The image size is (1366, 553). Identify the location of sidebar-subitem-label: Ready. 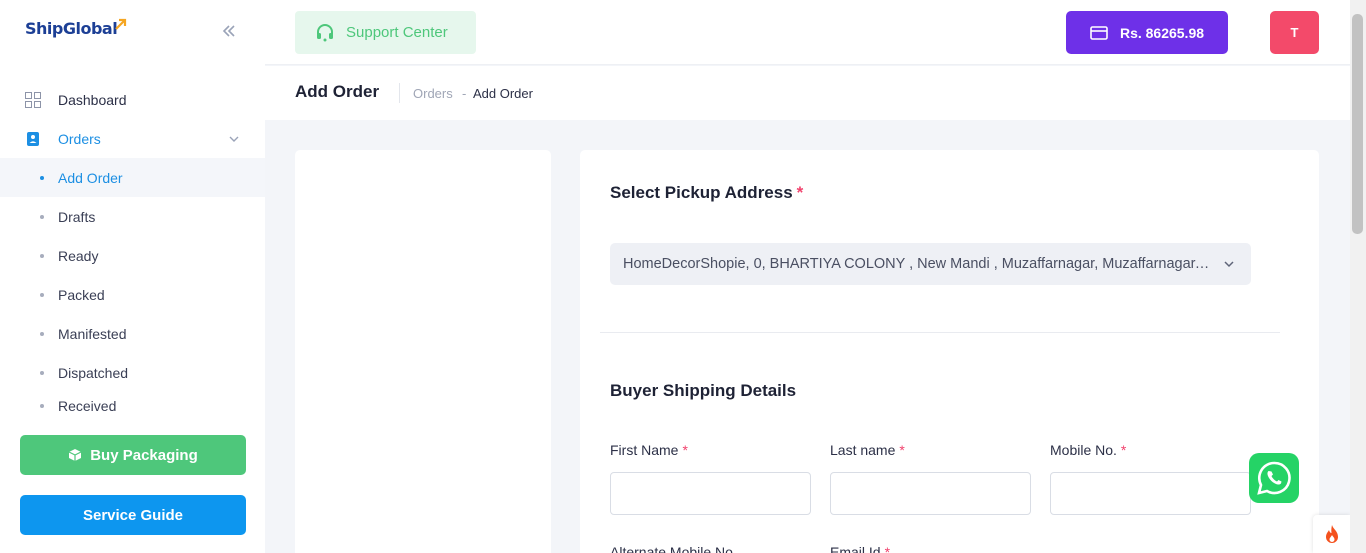
(78, 255).